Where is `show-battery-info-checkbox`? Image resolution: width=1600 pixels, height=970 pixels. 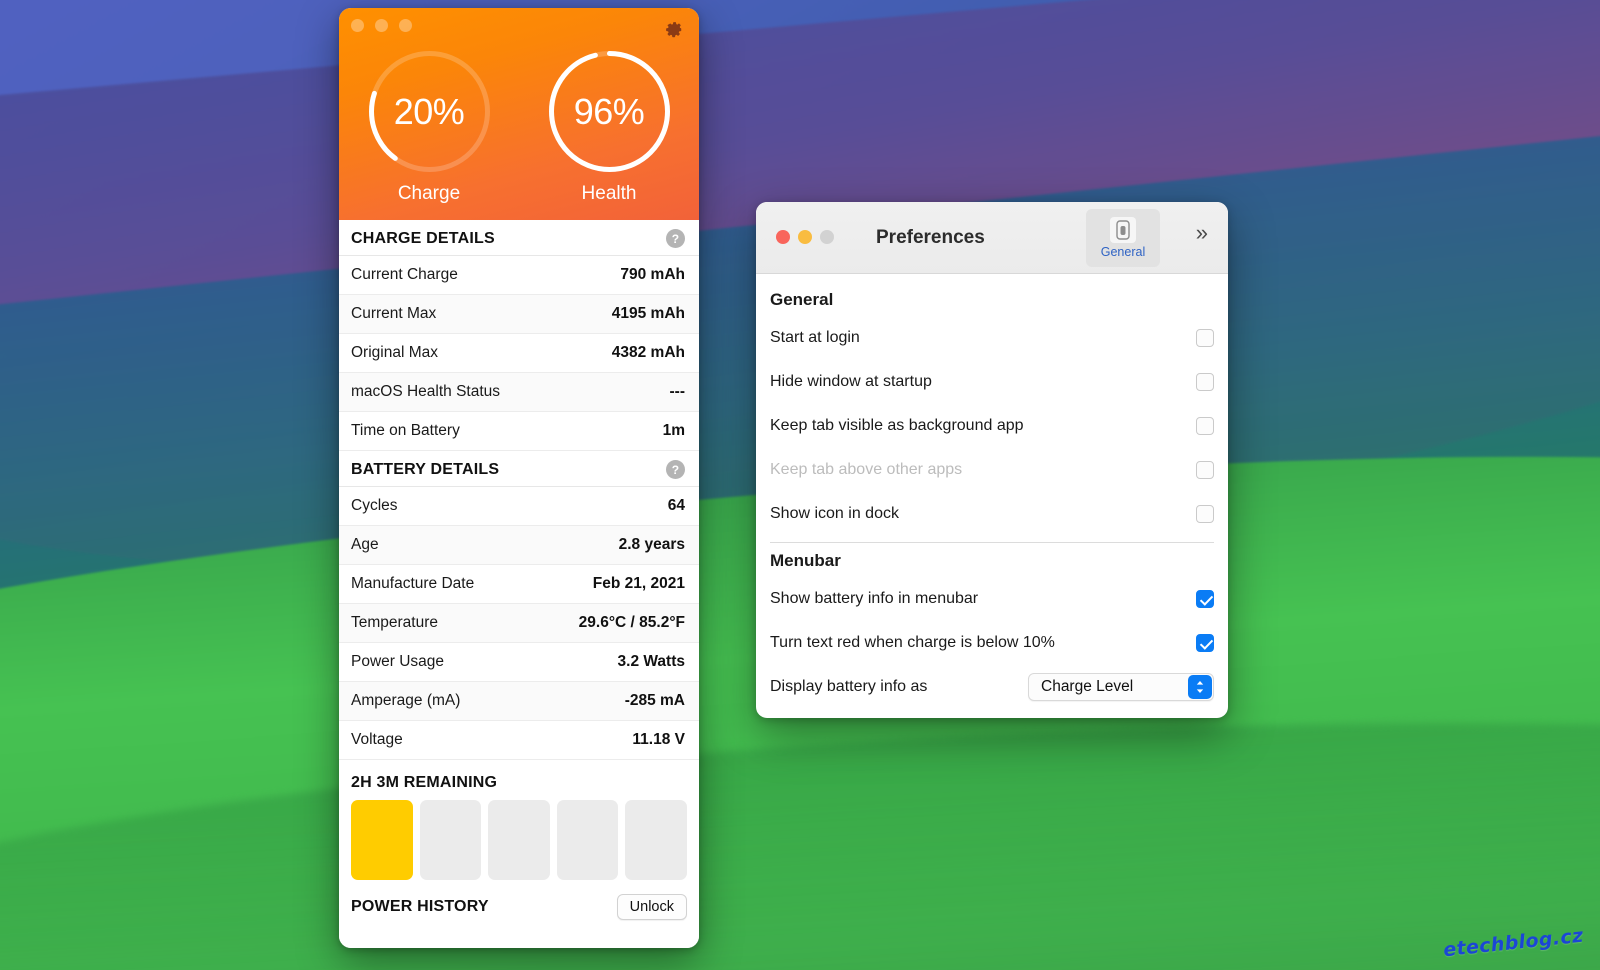
show-battery-info-checkbox is located at coordinates (1205, 599).